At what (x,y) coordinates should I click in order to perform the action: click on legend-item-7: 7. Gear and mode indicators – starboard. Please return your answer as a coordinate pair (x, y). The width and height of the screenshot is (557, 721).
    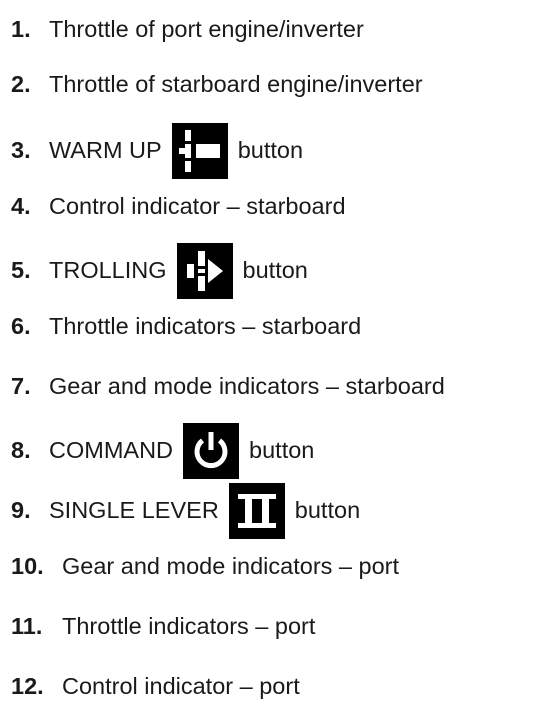
    Looking at the image, I should click on (228, 387).